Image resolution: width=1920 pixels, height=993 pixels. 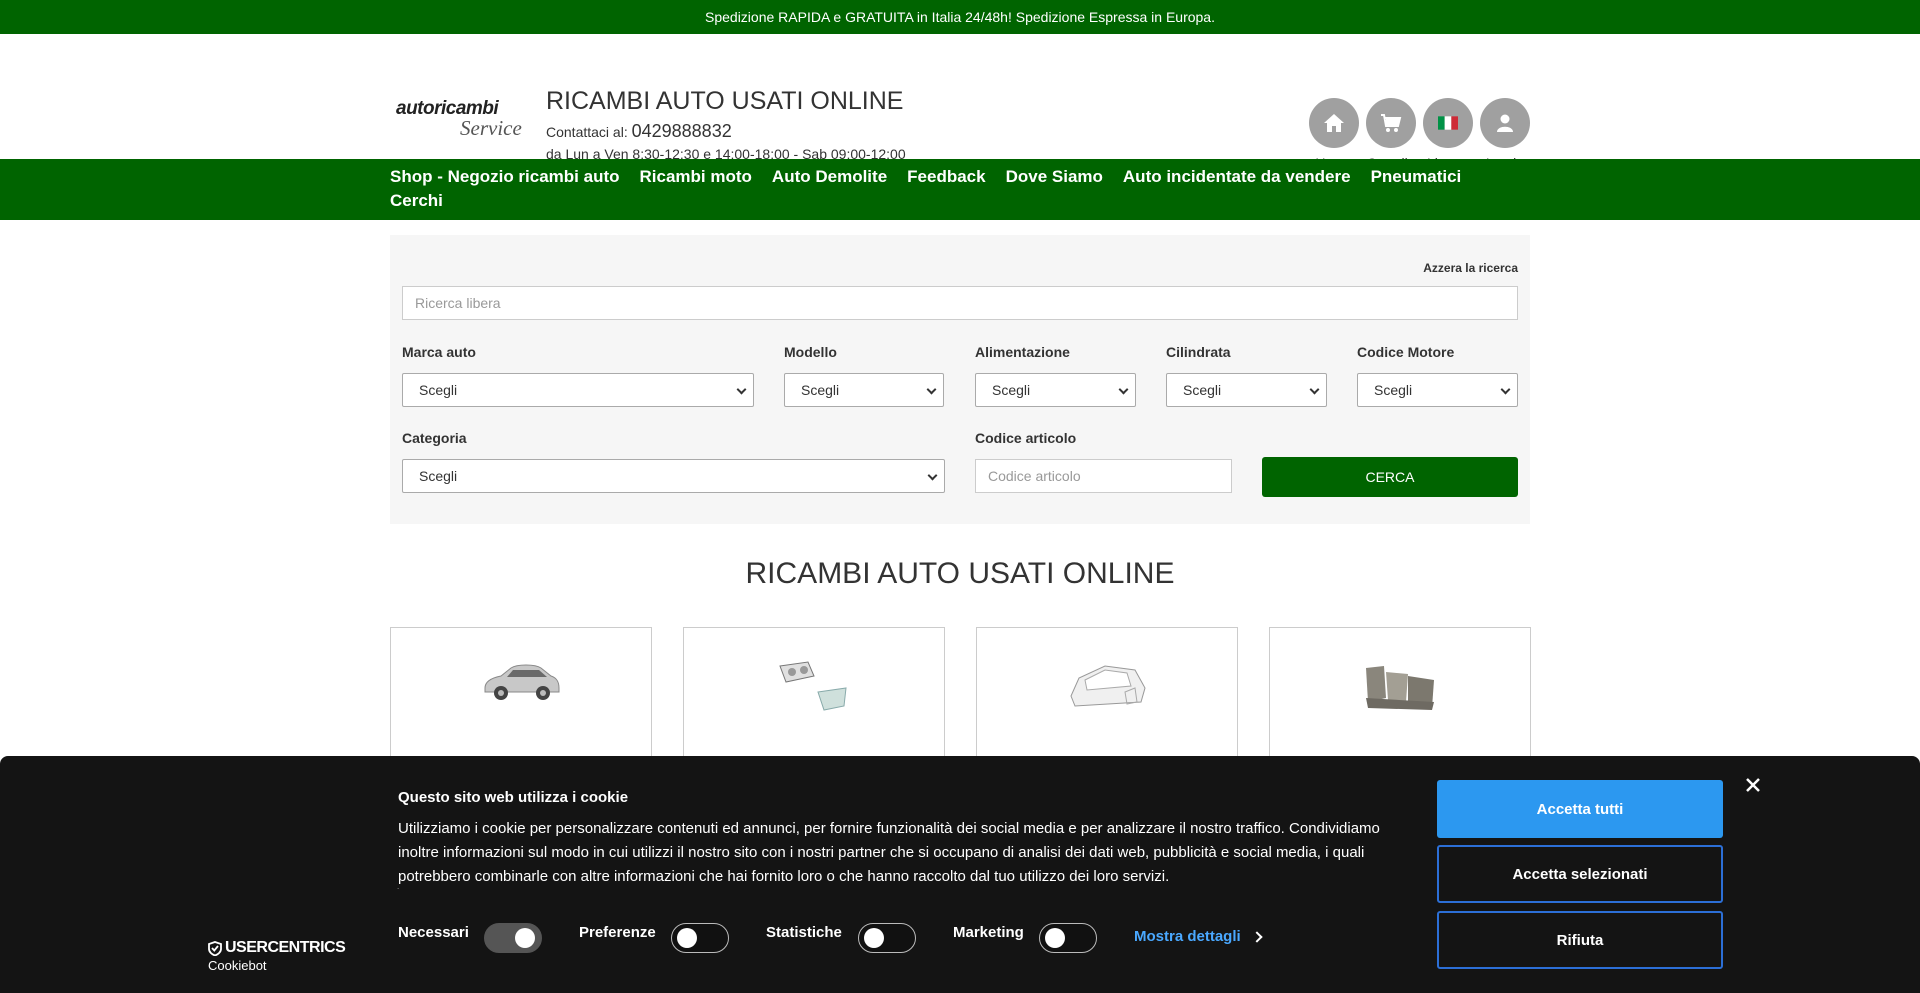 What do you see at coordinates (960, 303) in the screenshot?
I see `free-search-input: Ricerca libera` at bounding box center [960, 303].